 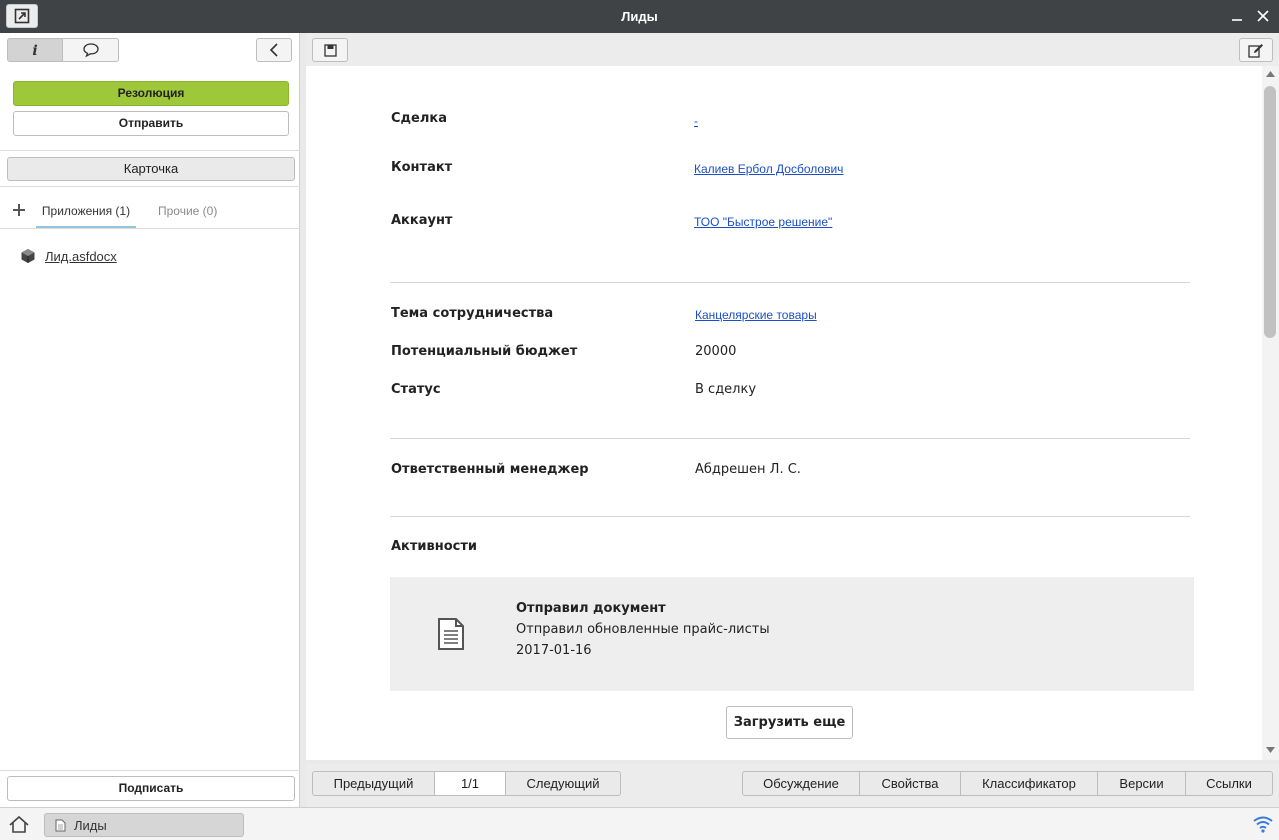 What do you see at coordinates (792, 49) in the screenshot?
I see `document-toolbar` at bounding box center [792, 49].